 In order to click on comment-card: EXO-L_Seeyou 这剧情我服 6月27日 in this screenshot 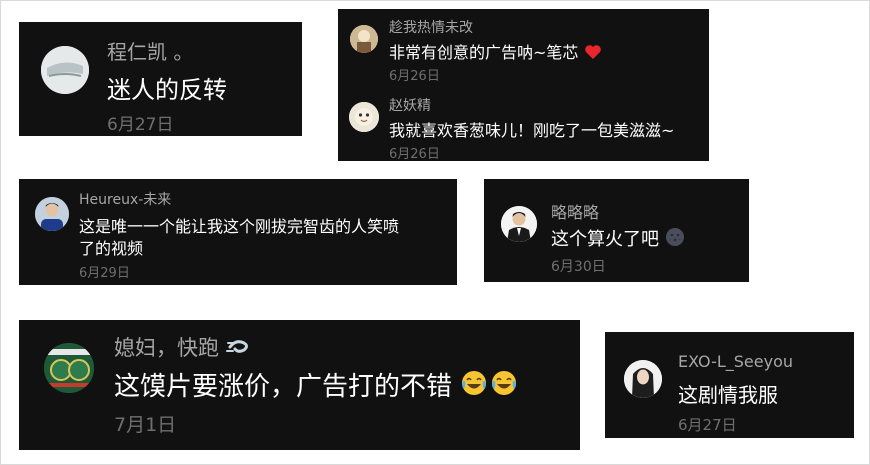, I will do `click(729, 385)`.